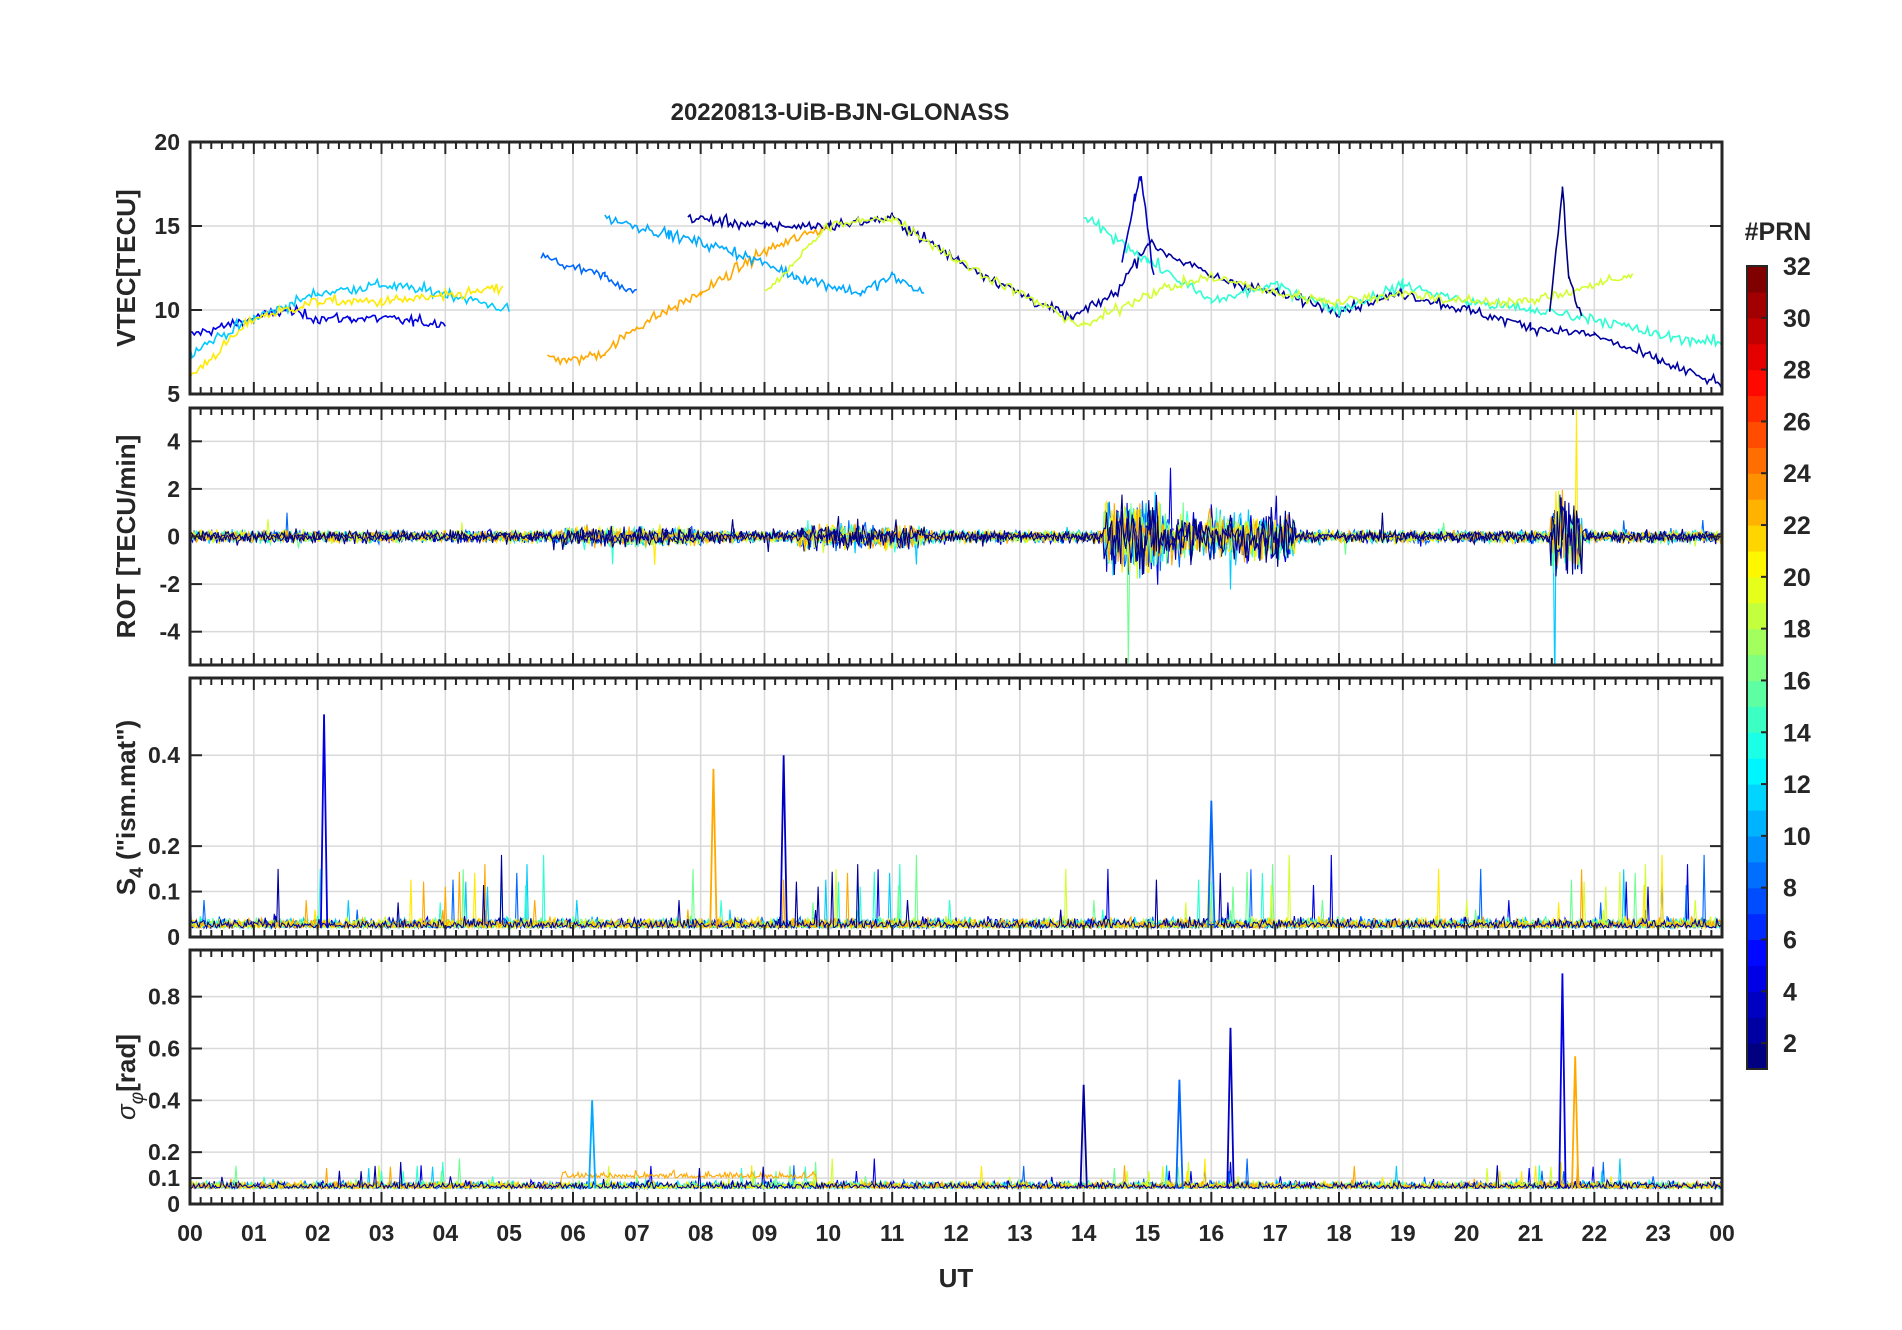  I want to click on y-axis-label: σφ[rad], so click(129, 1077).